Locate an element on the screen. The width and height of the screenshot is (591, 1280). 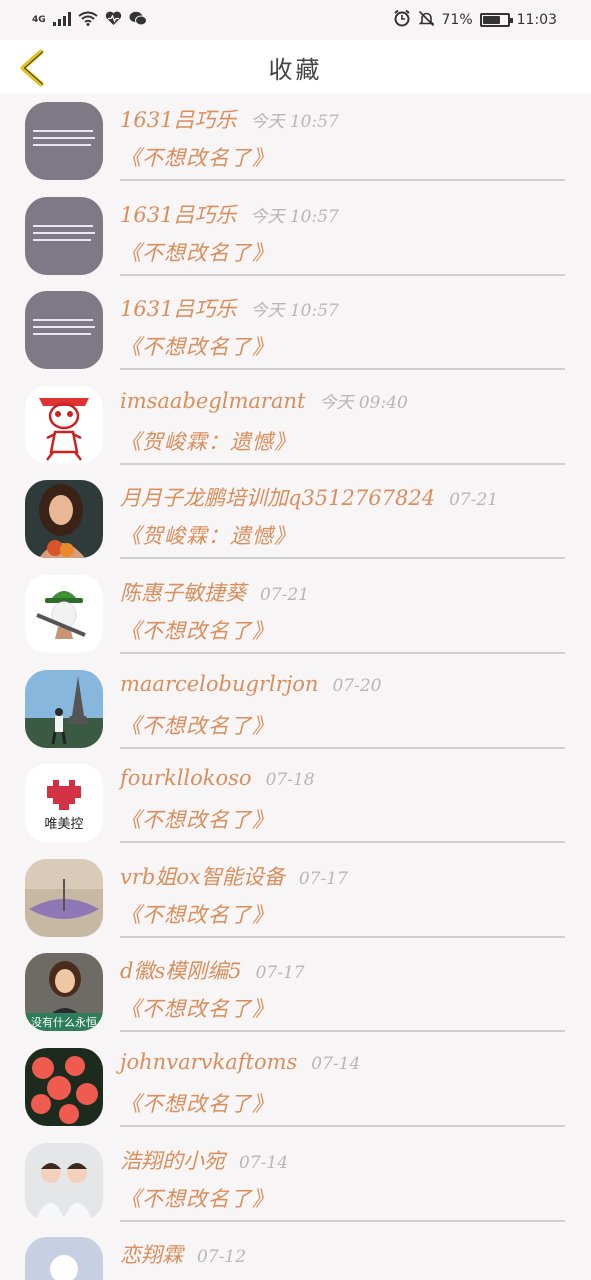
list-item: 唯美控 fourkllokoso 07-18 《不想改名了》 is located at coordinates (295, 803).